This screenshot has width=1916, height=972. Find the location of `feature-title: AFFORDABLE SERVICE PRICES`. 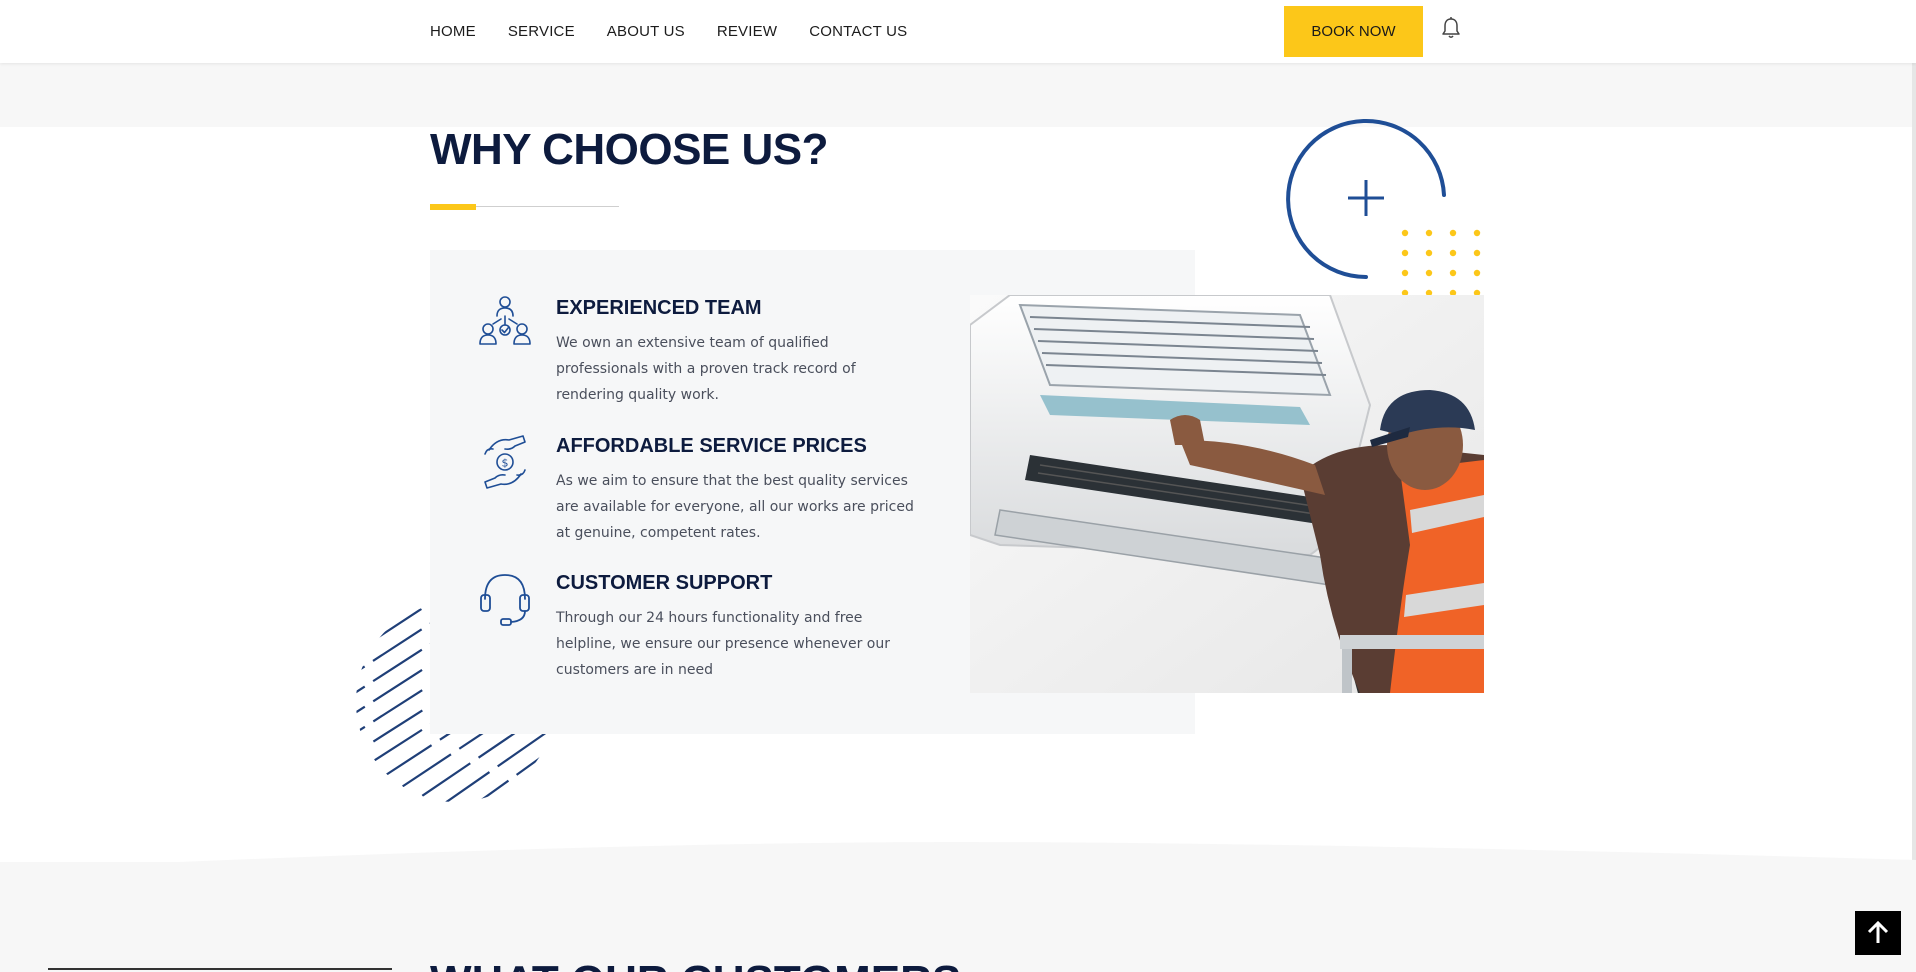

feature-title: AFFORDABLE SERVICE PRICES is located at coordinates (711, 446).